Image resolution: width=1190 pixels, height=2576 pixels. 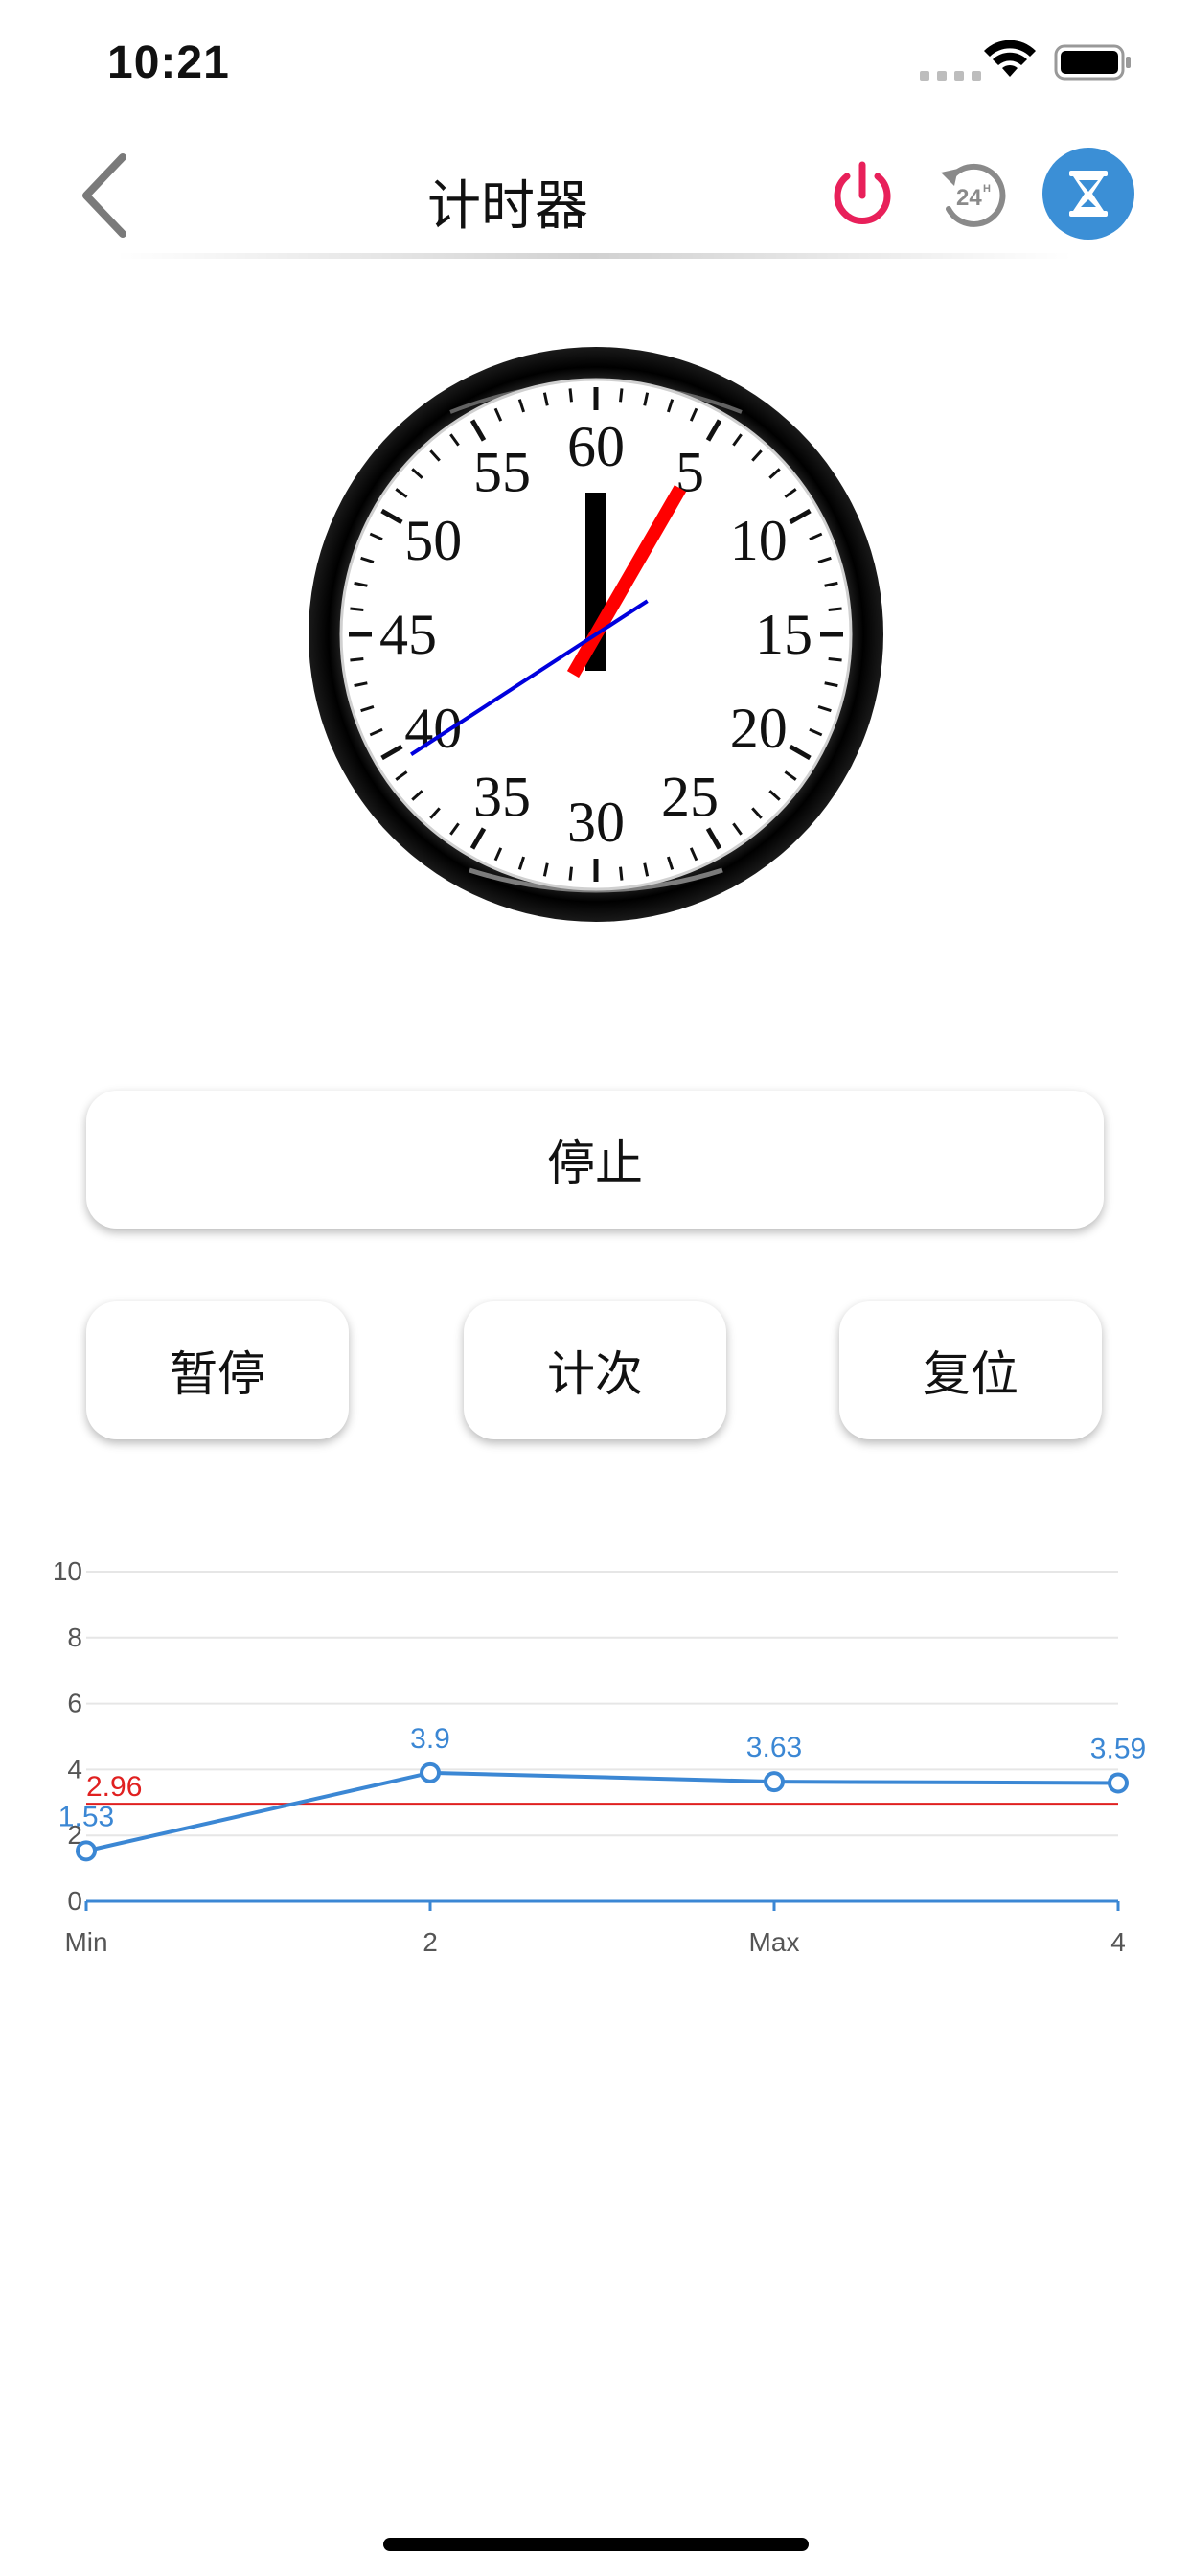 I want to click on dial-number: 55, so click(x=502, y=471).